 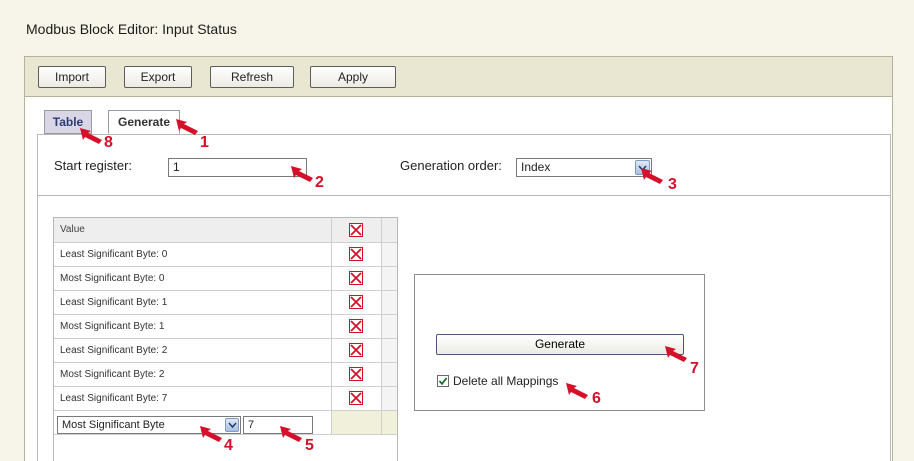 I want to click on table-row: Most Significant Byte: 0, so click(x=225, y=278).